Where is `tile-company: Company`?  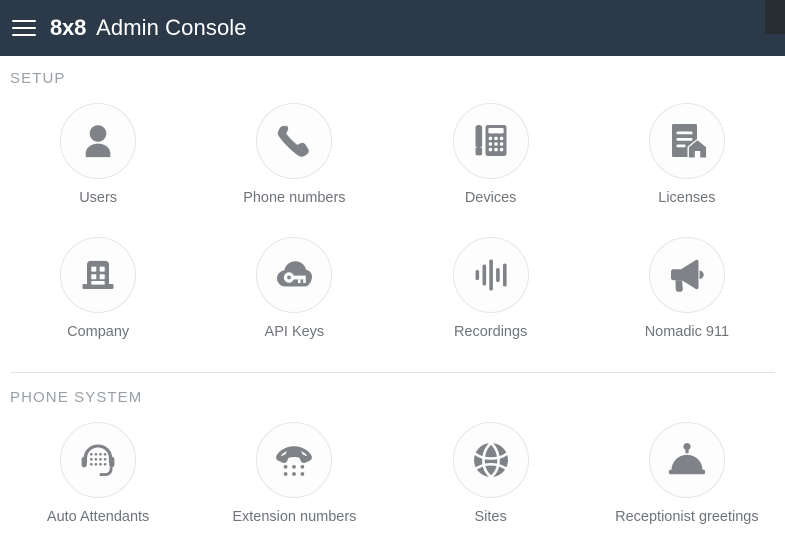 tile-company: Company is located at coordinates (98, 289).